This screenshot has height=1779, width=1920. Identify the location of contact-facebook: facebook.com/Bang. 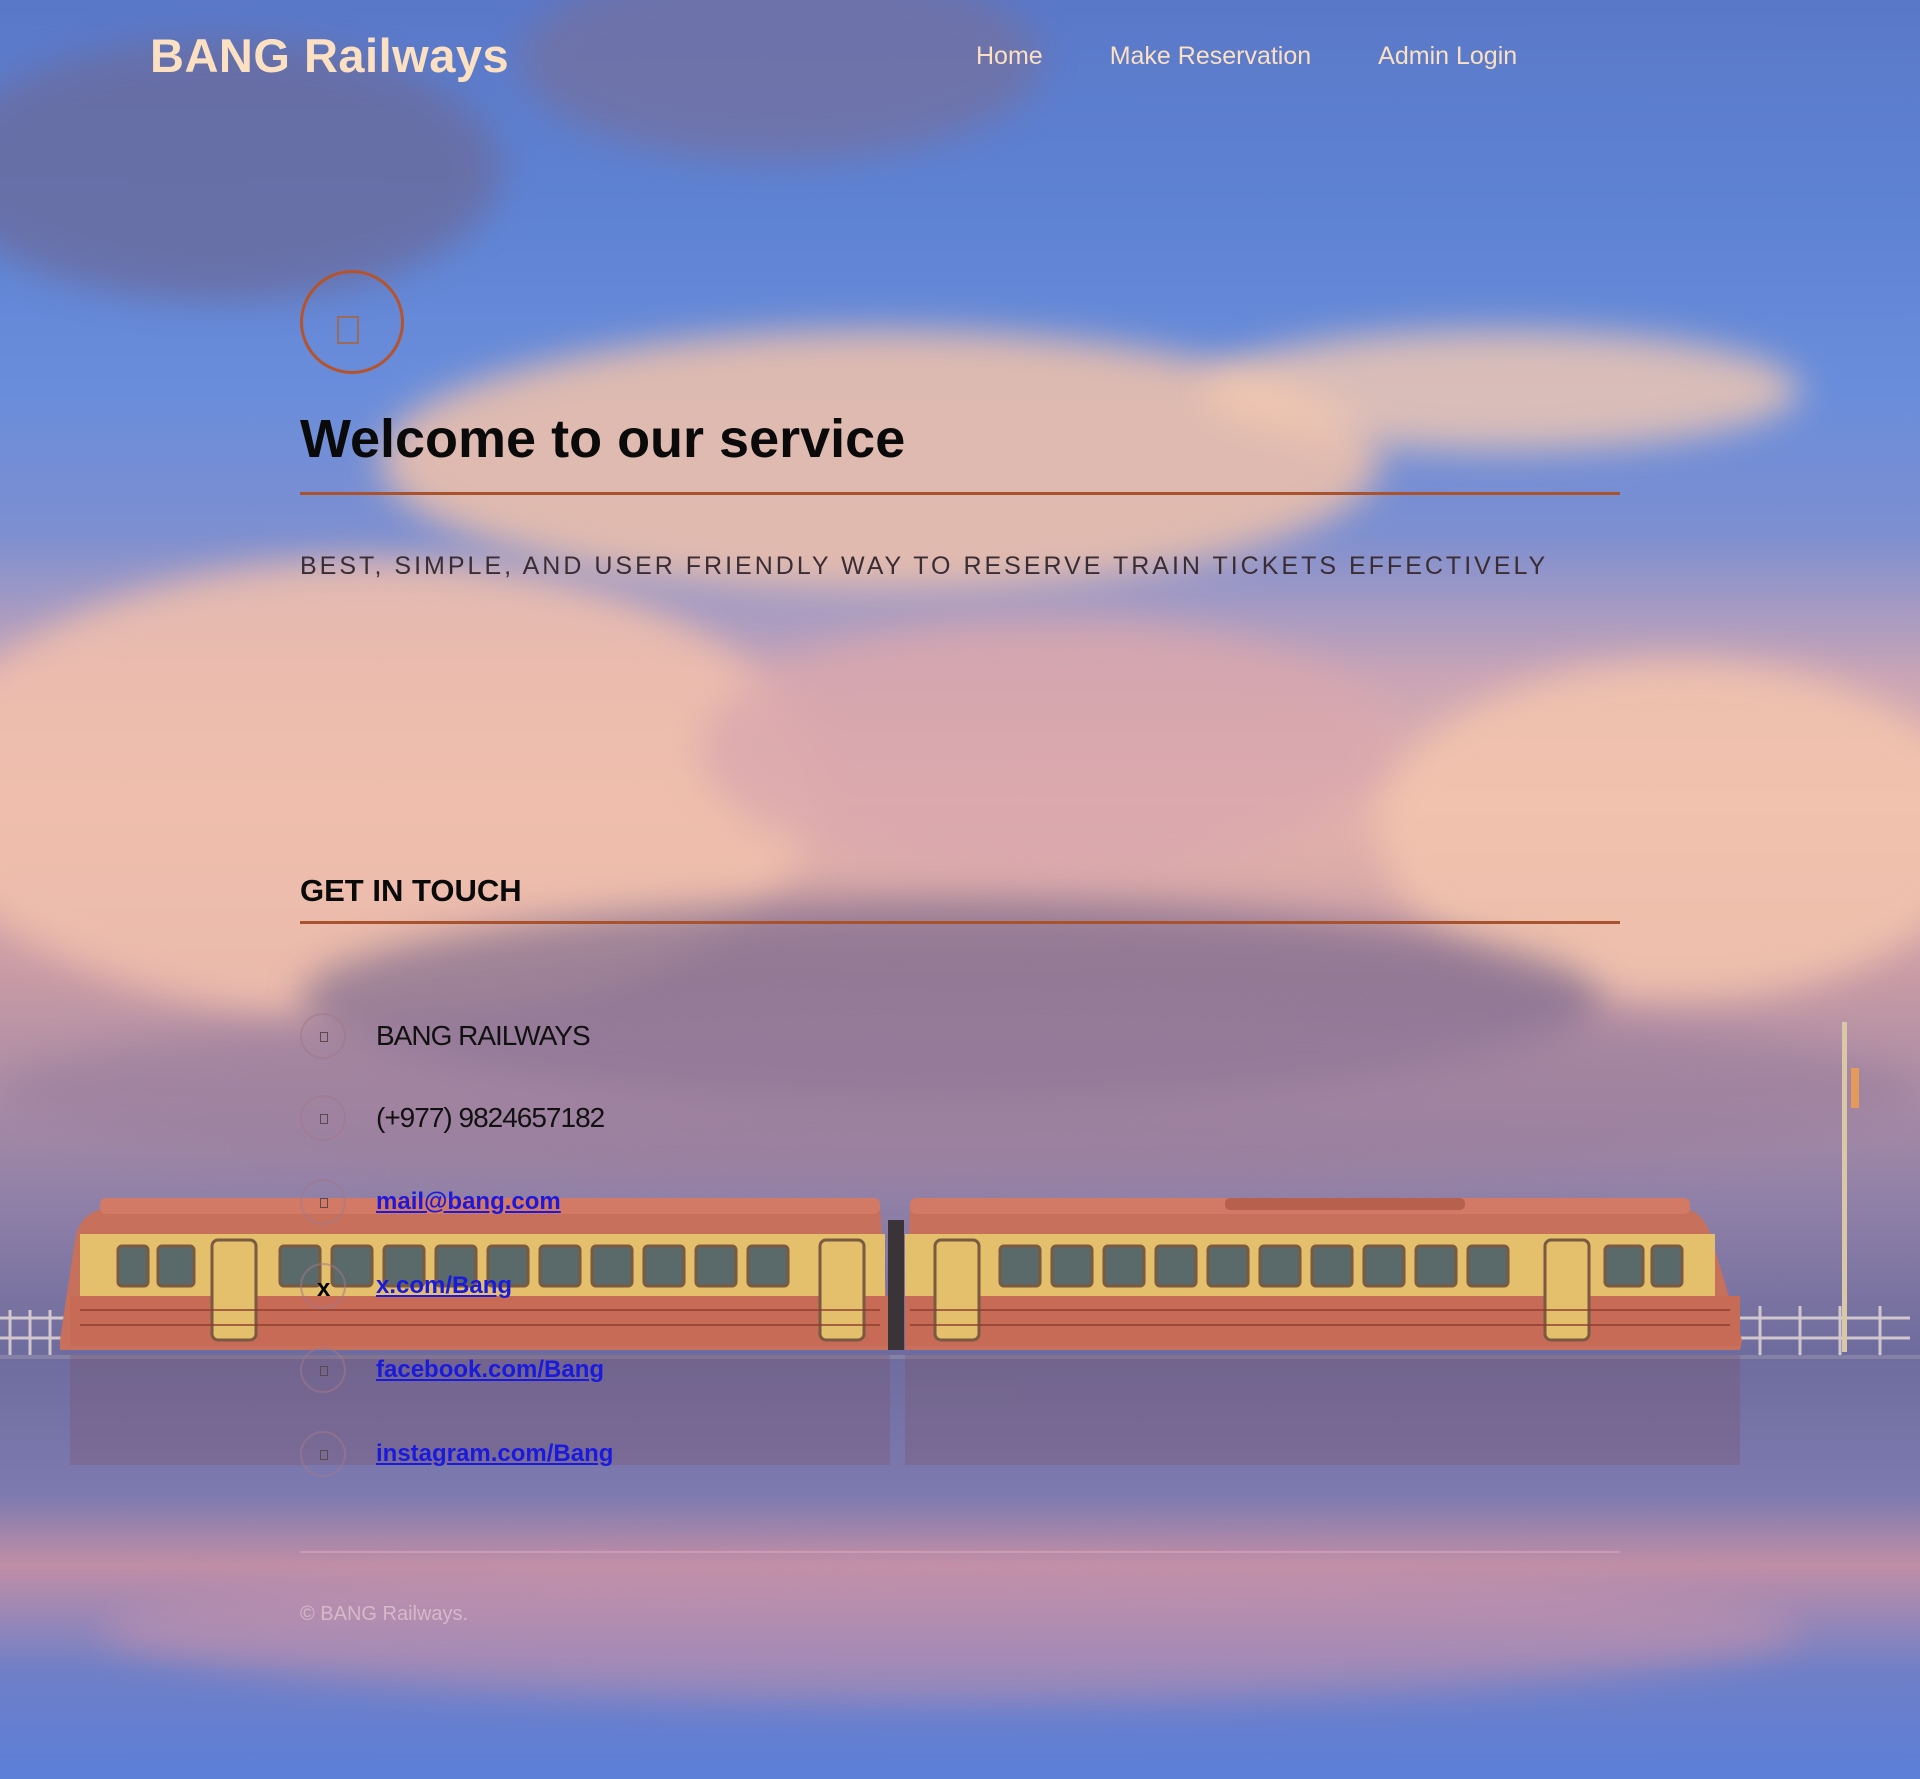
(452, 1370).